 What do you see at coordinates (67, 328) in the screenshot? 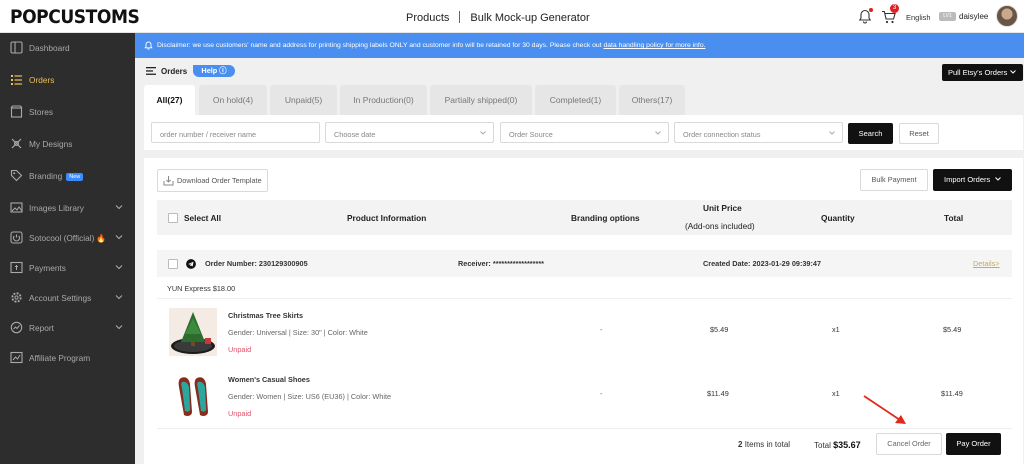
I see `sidebar-item-report: Report` at bounding box center [67, 328].